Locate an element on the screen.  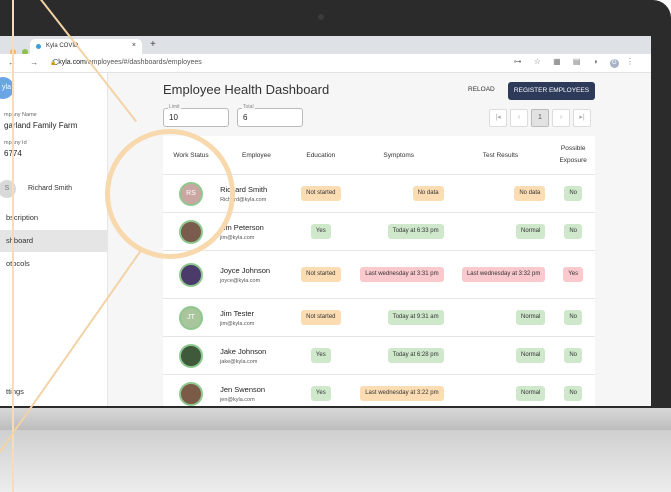
lock-icon: 🔒 is located at coordinates (53, 63).